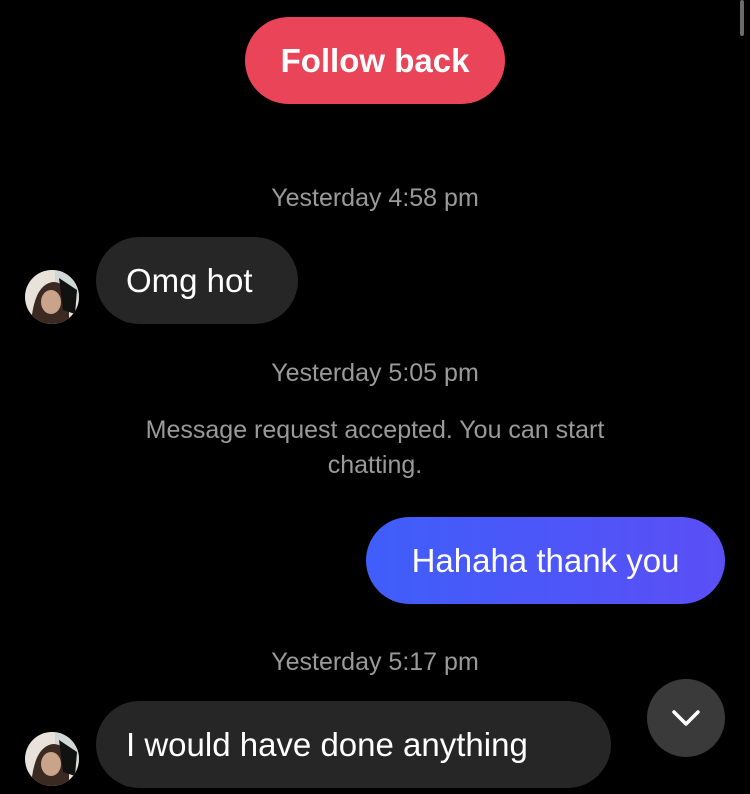 Image resolution: width=750 pixels, height=794 pixels. What do you see at coordinates (545, 560) in the screenshot?
I see `message-bubble-outgoing: Hahaha thank you` at bounding box center [545, 560].